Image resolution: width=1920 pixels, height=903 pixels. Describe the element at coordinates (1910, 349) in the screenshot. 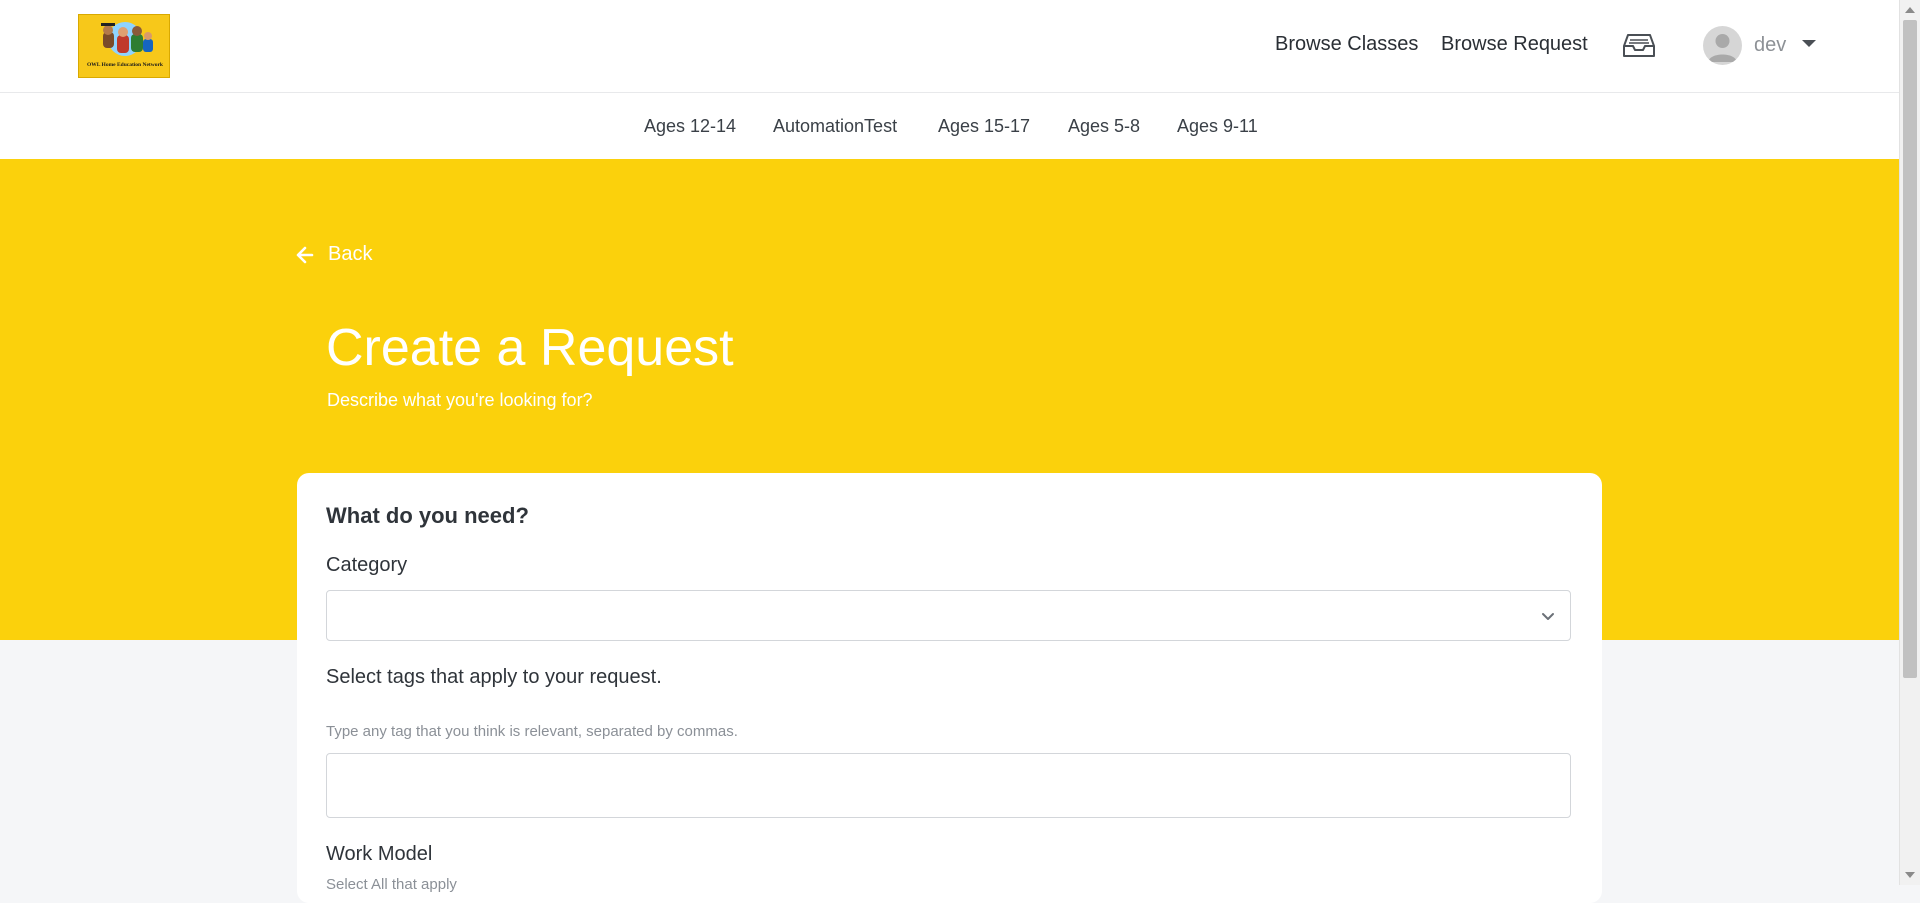

I see `scroll-thumb` at that location.